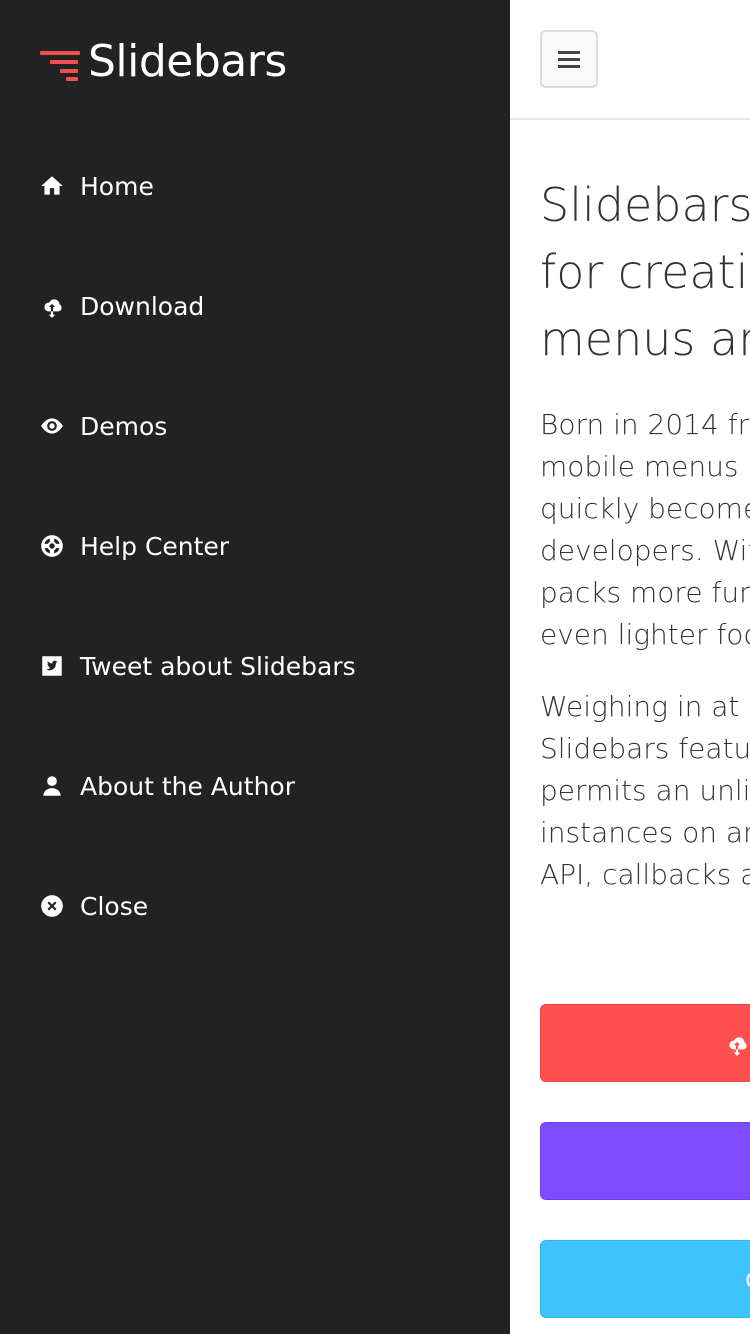  Describe the element at coordinates (569, 52) in the screenshot. I see `hamburger-icon` at that location.